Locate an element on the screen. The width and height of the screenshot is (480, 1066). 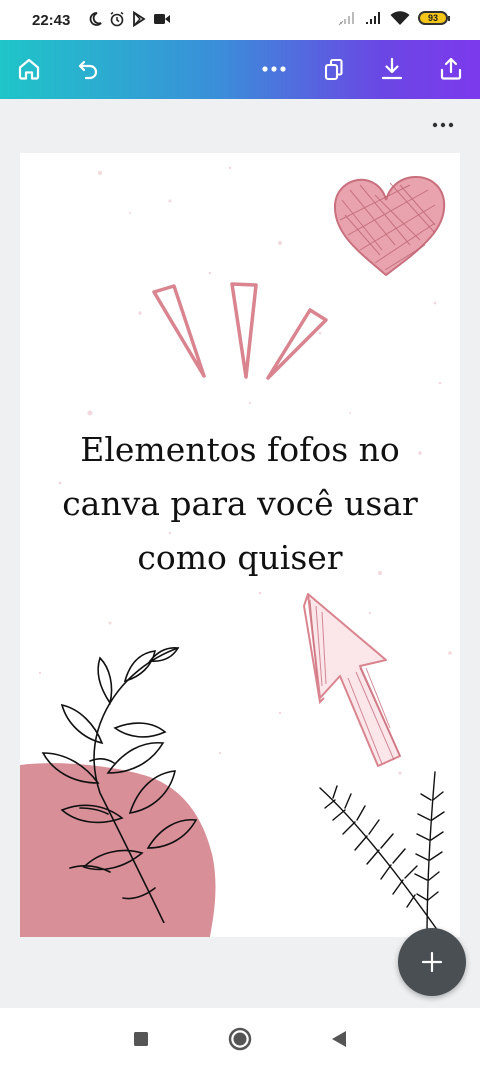
undo-button is located at coordinates (89, 69).